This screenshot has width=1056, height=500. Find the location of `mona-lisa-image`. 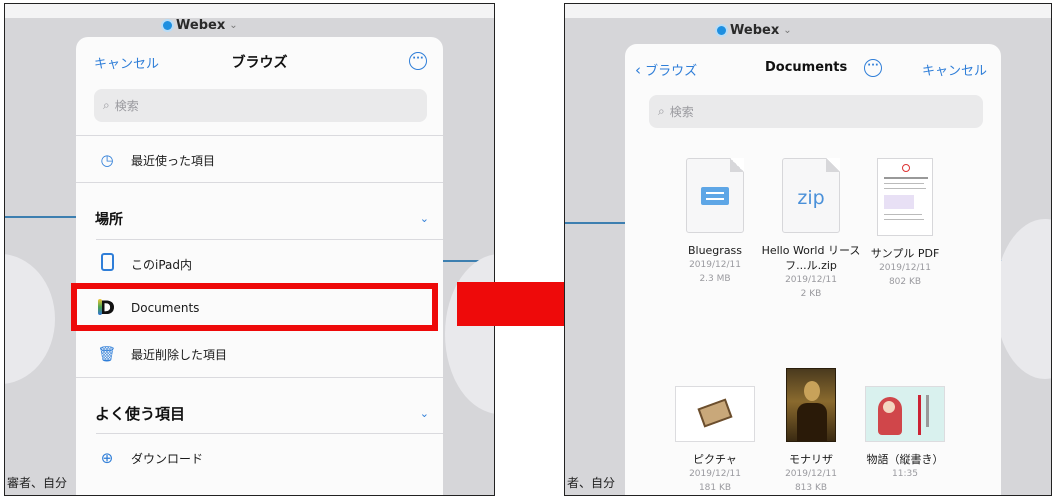

mona-lisa-image is located at coordinates (811, 405).